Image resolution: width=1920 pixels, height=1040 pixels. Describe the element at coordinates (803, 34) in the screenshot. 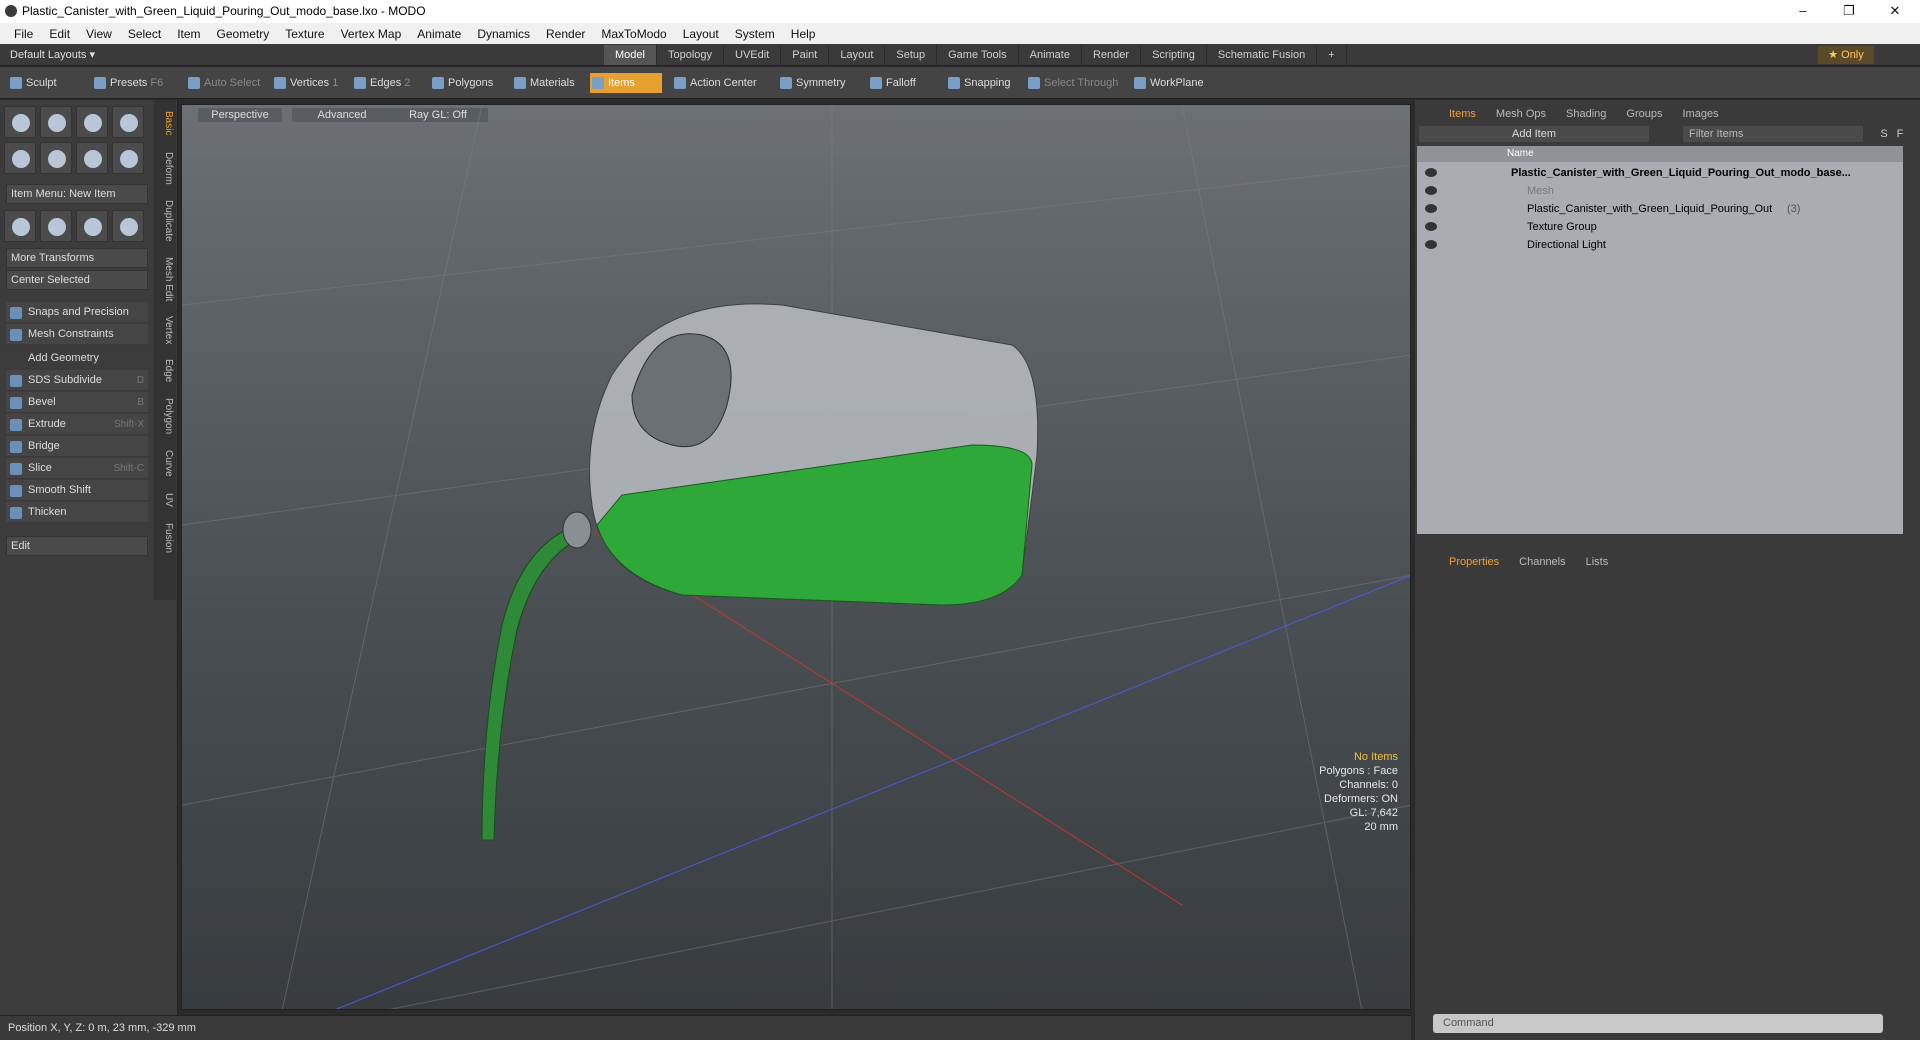

I see `menu-help: Help` at that location.